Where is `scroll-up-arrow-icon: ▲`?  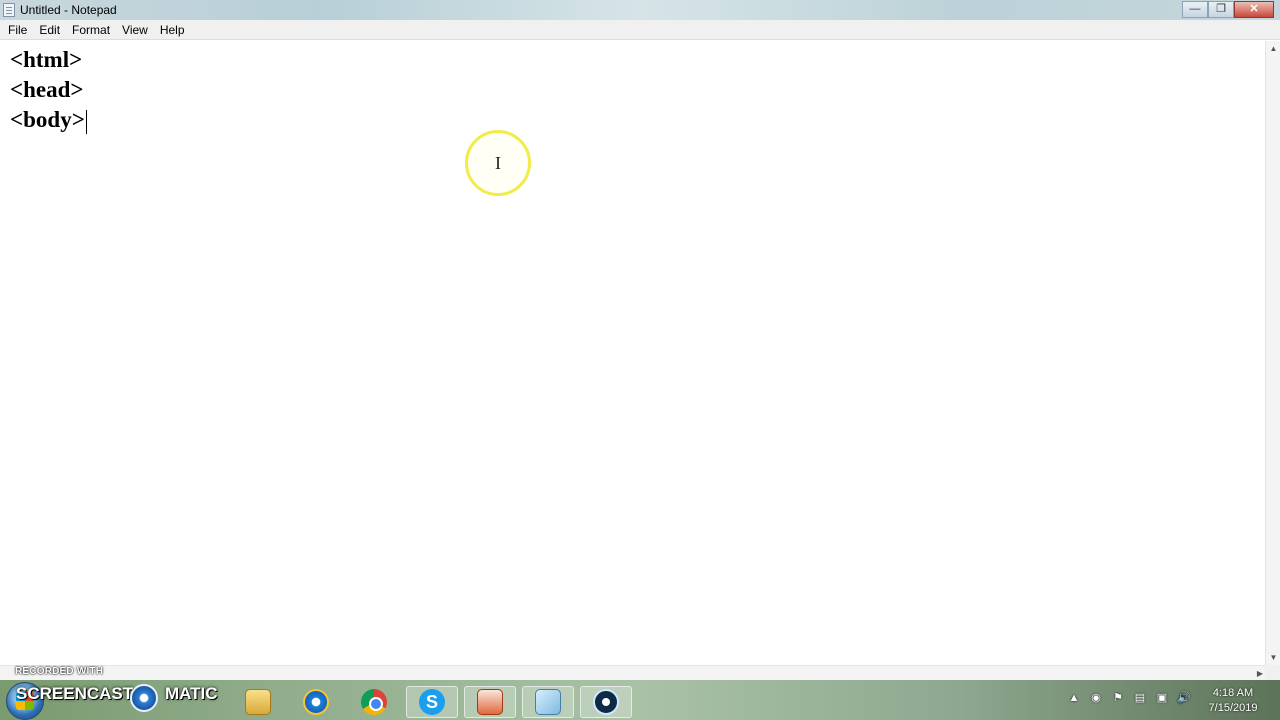 scroll-up-arrow-icon: ▲ is located at coordinates (1273, 48).